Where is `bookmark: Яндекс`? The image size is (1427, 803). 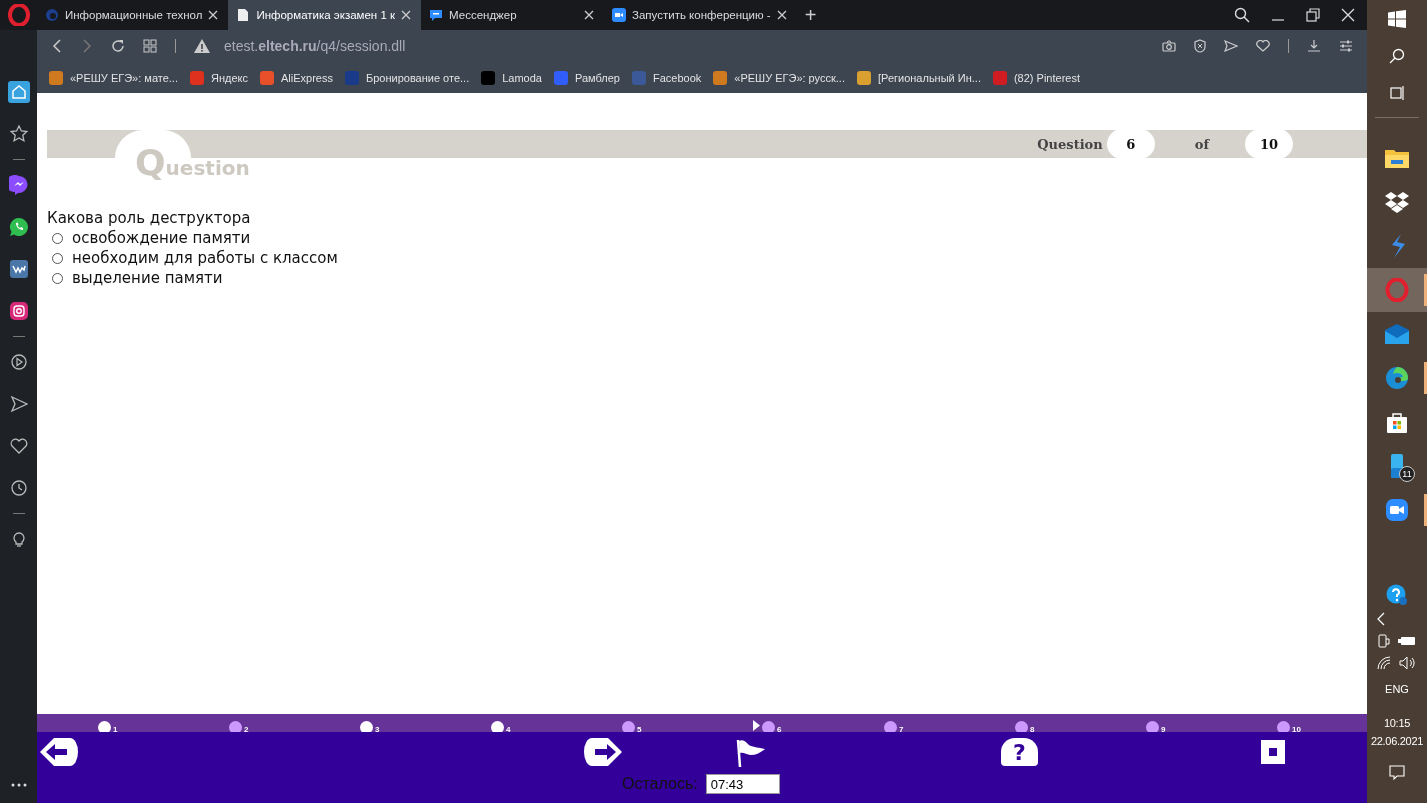
bookmark: Яндекс is located at coordinates (219, 77).